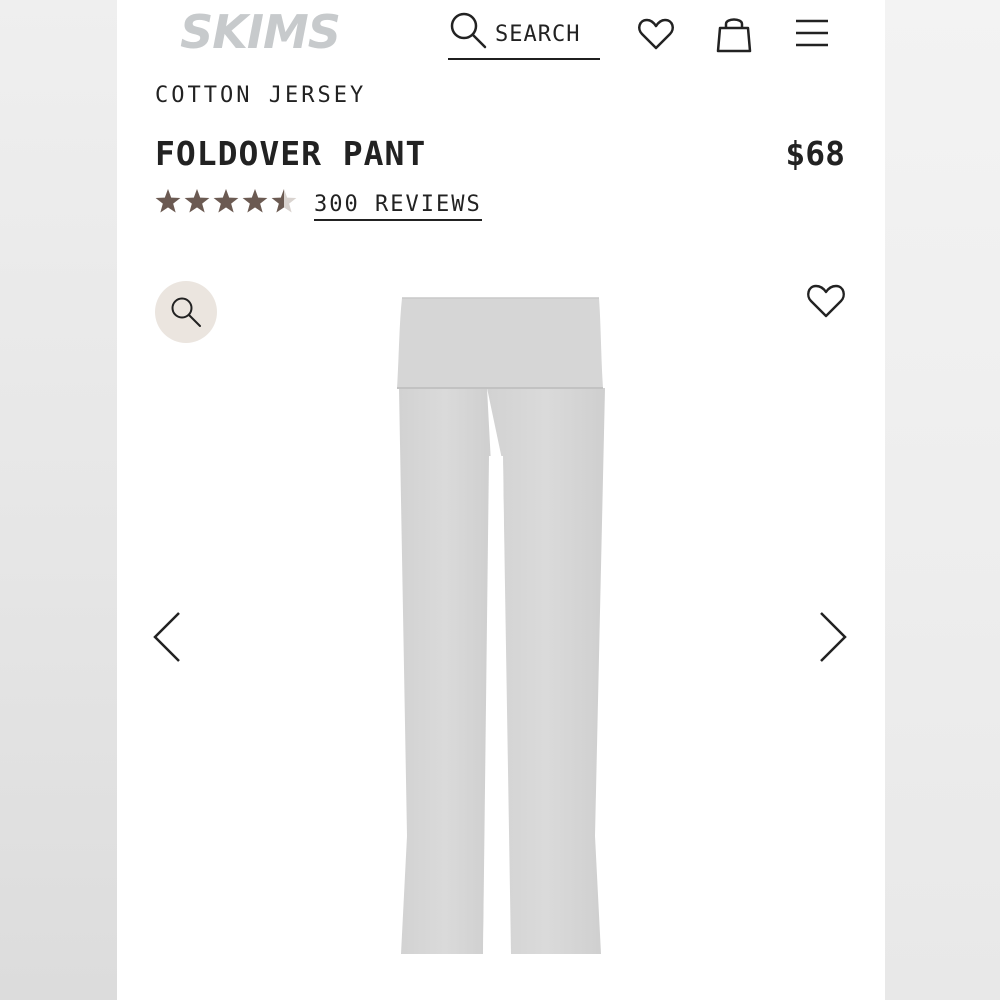  Describe the element at coordinates (398, 206) in the screenshot. I see `reviews-link: 300 REVIEWS` at that location.